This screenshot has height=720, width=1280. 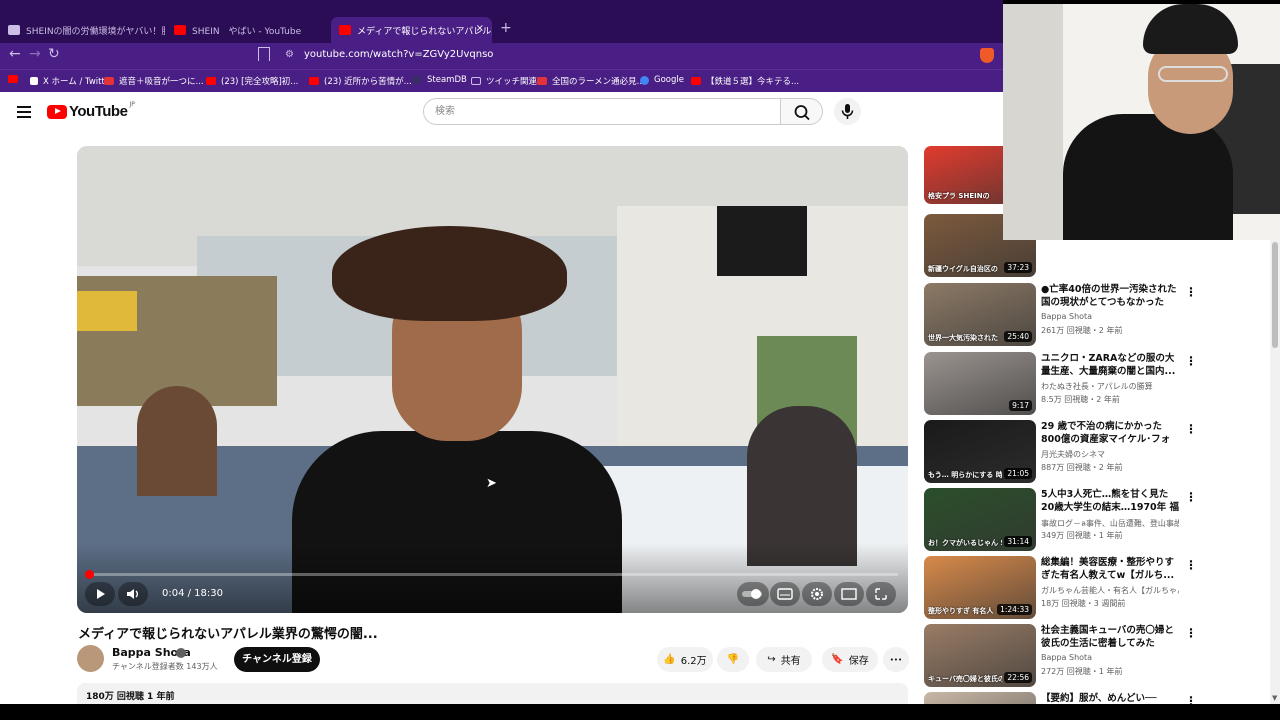 What do you see at coordinates (980, 383) in the screenshot?
I see `video-thumbnail: 9:17` at bounding box center [980, 383].